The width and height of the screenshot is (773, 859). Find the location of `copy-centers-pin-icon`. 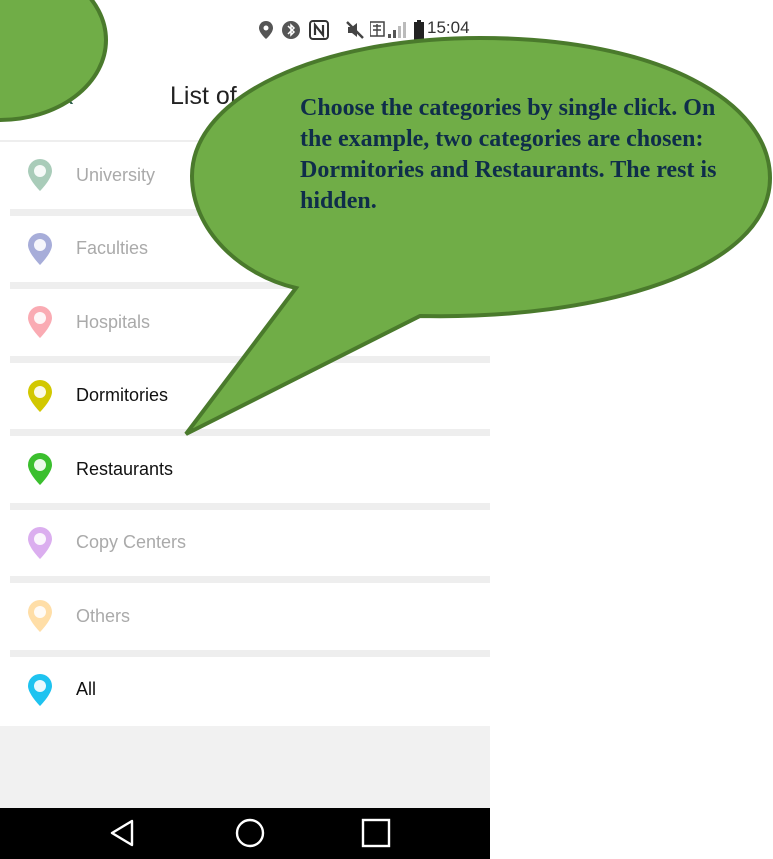

copy-centers-pin-icon is located at coordinates (40, 543).